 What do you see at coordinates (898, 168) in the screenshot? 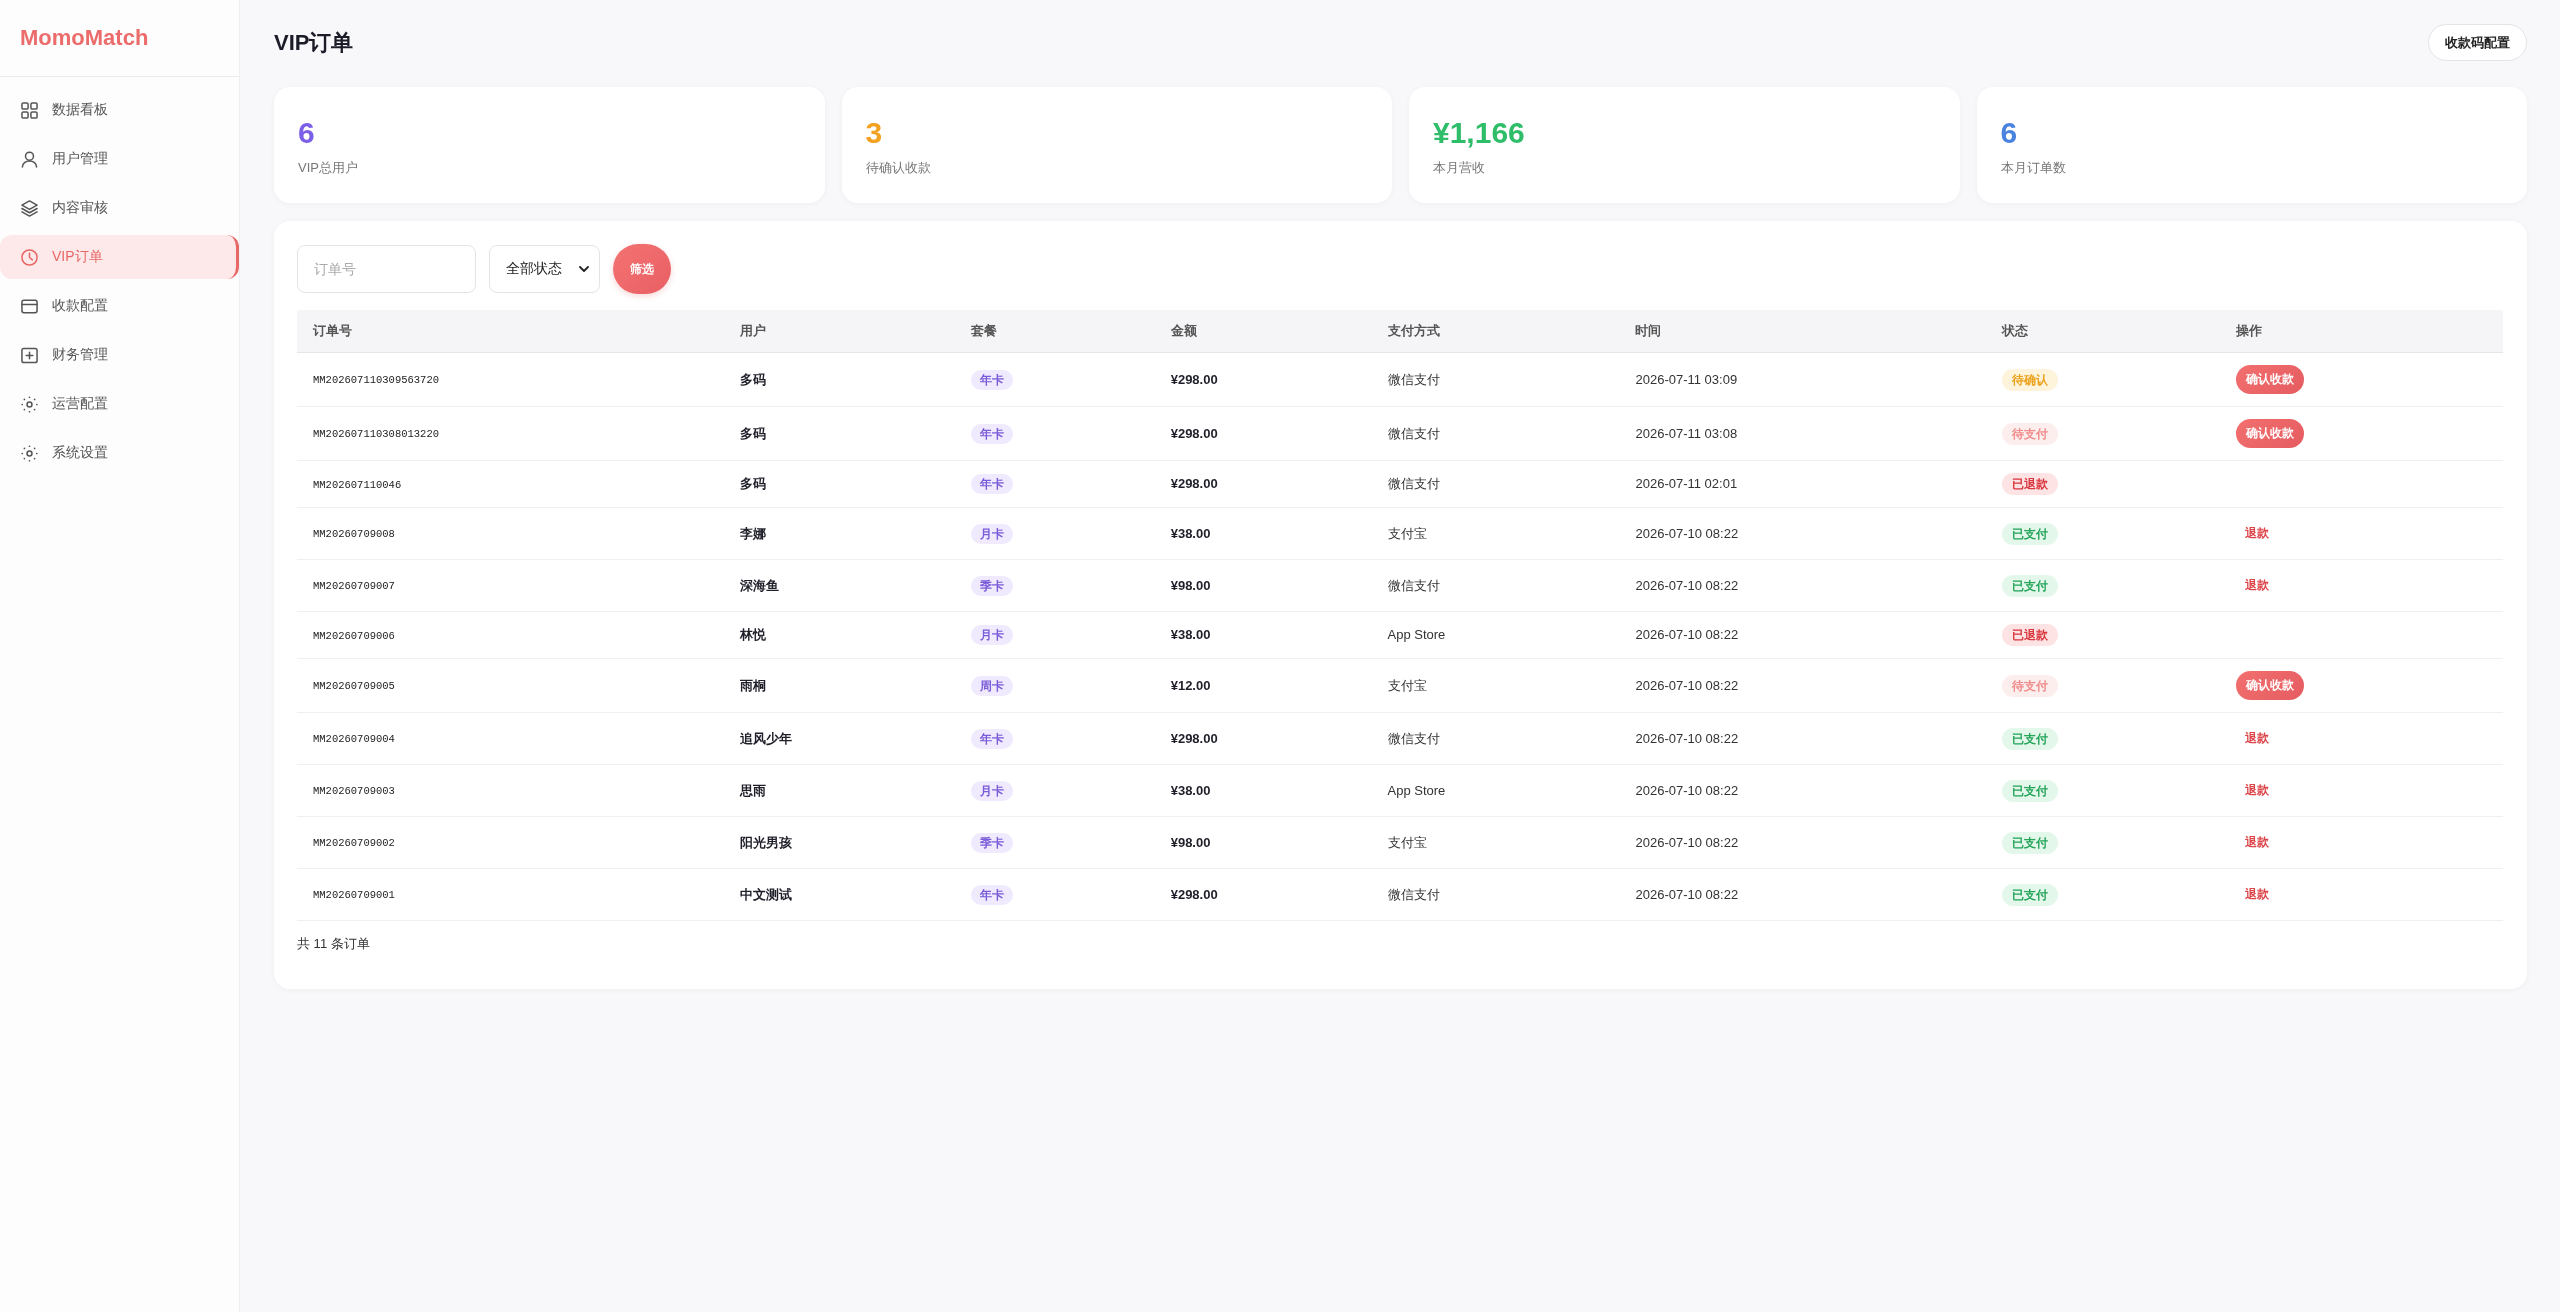
I see `stat-label: 待确认收款` at bounding box center [898, 168].